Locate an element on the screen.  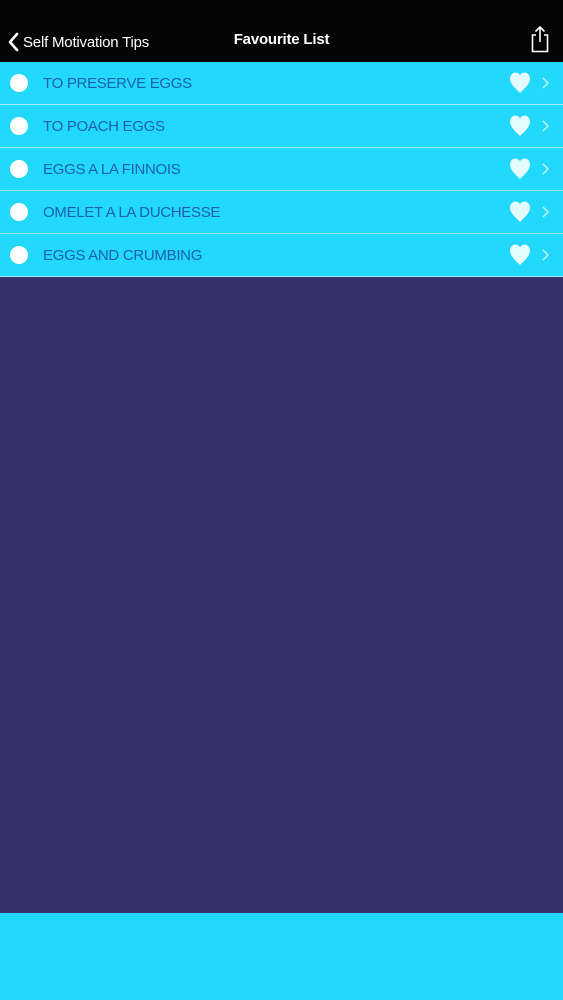
share-button is located at coordinates (540, 39).